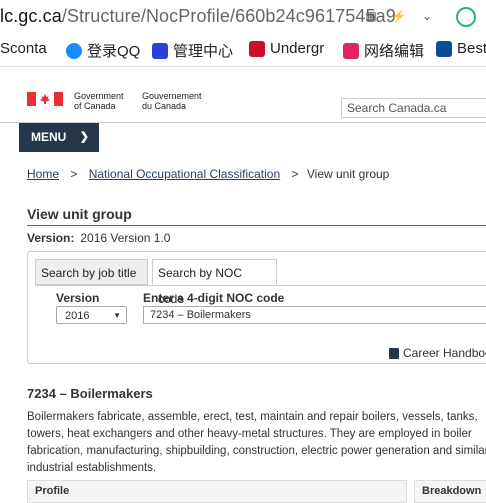  I want to click on tab-divider, so click(260, 285).